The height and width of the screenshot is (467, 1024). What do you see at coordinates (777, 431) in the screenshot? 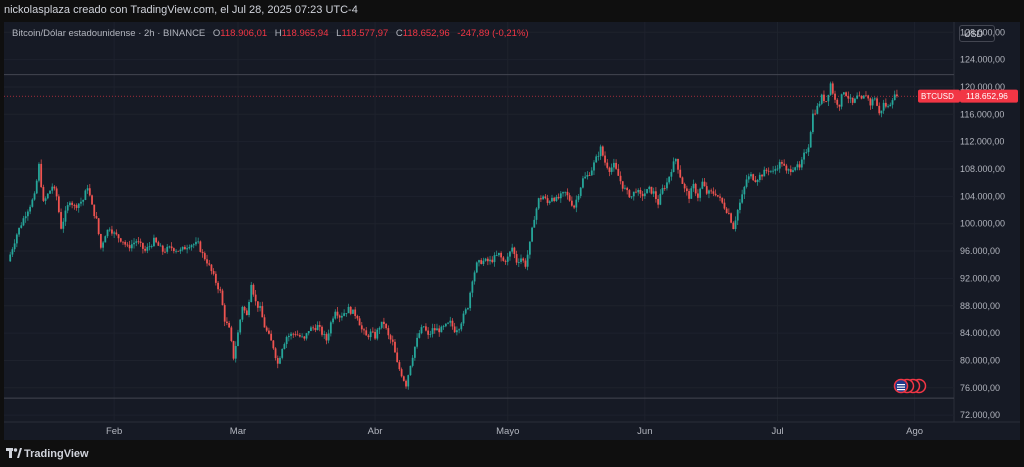
I see `x-tick-label: Jul` at bounding box center [777, 431].